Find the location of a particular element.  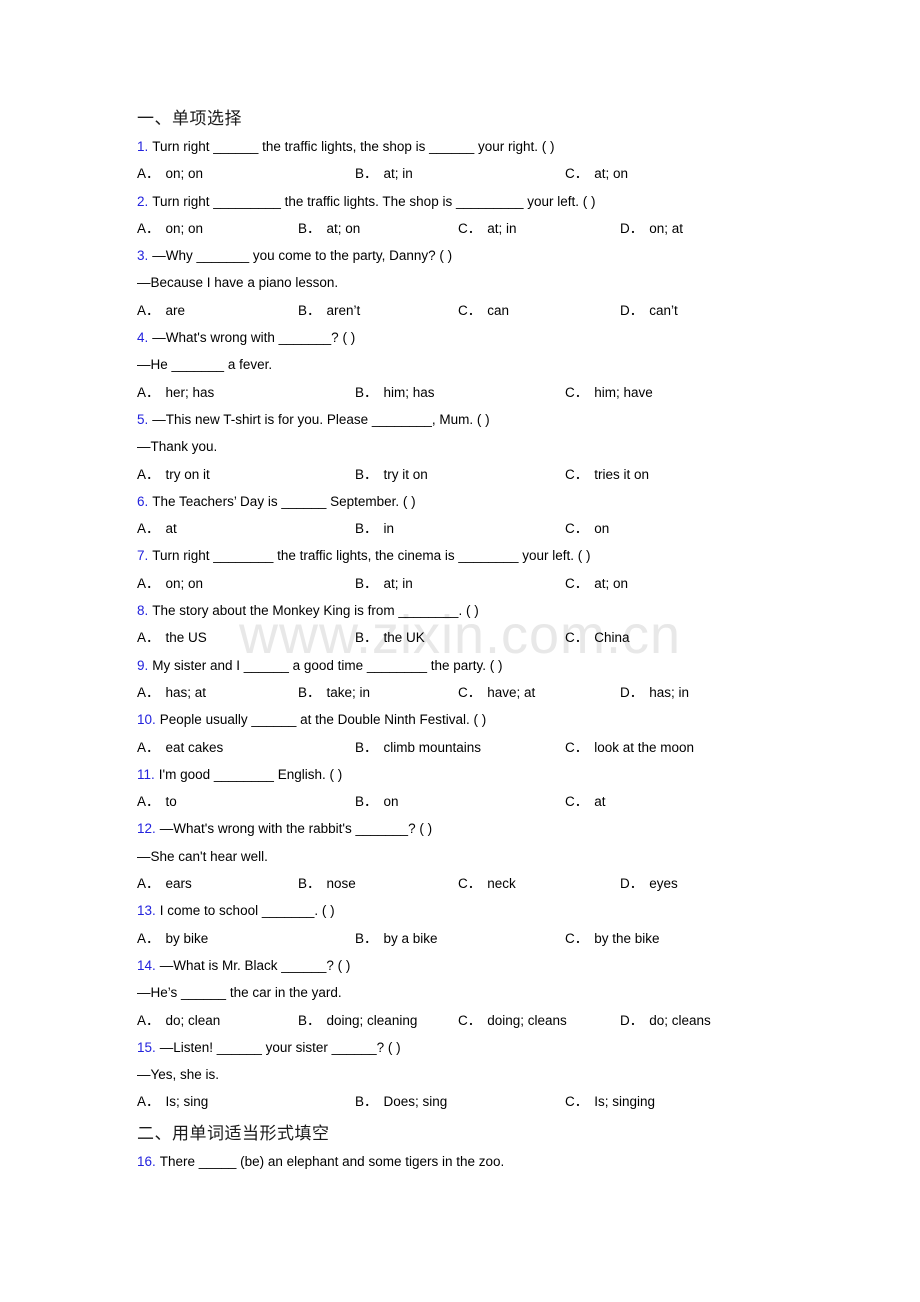

option-choice: B． aren’t is located at coordinates (329, 310).